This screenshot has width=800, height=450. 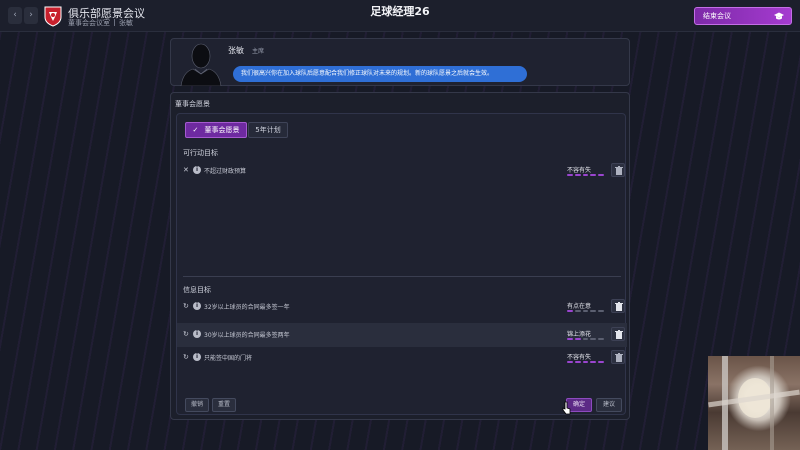 I want to click on goal-row-highlighted: ↻ i 30岁以上球员的合同最多签两年 锦上添花, so click(x=402, y=335).